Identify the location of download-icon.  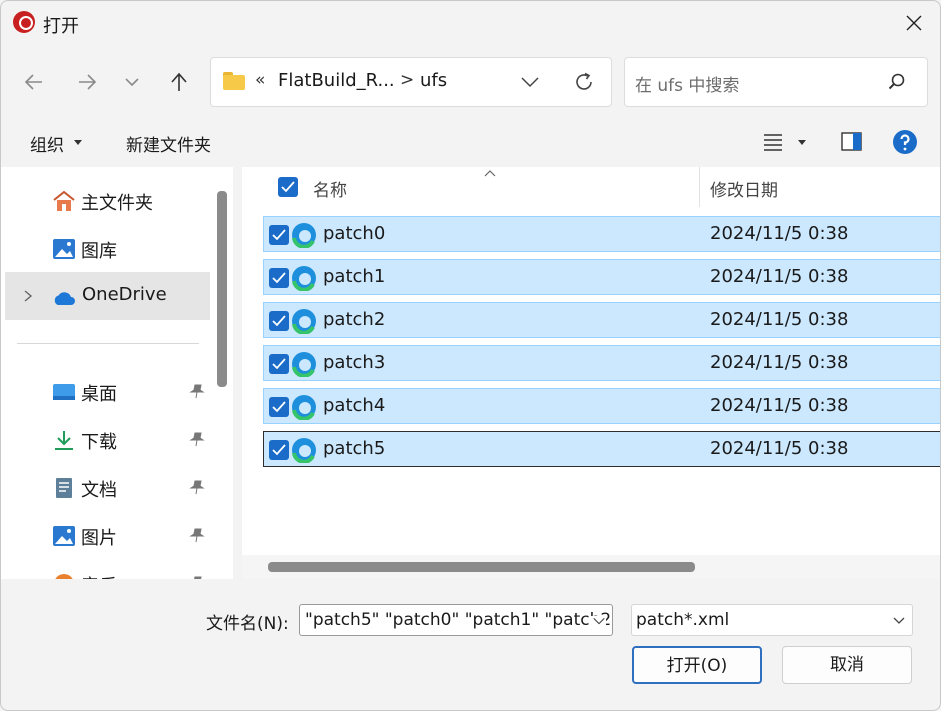
(64, 440).